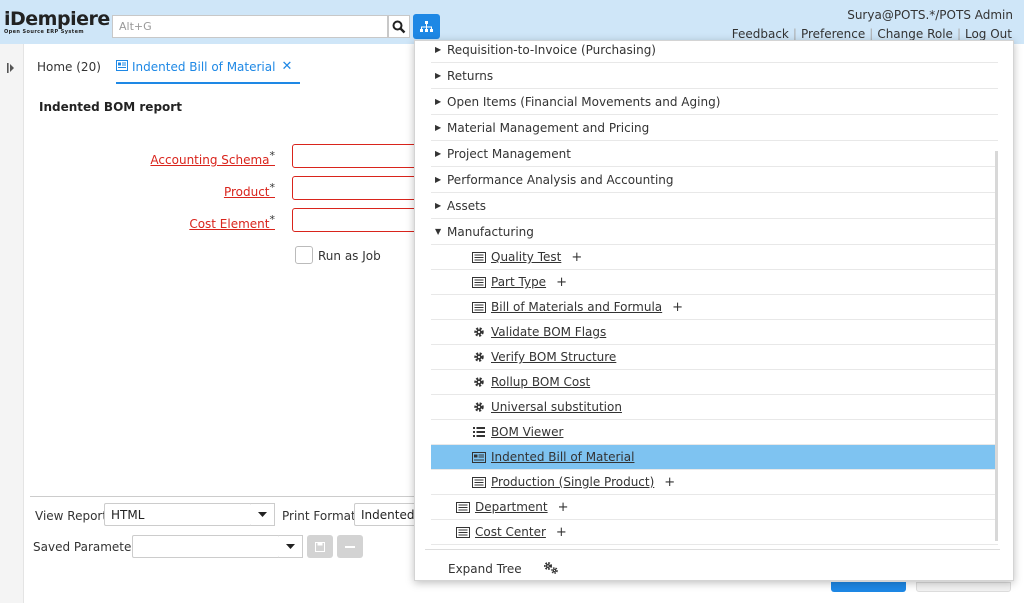 The image size is (1024, 603). I want to click on view-report-dropdown, so click(263, 514).